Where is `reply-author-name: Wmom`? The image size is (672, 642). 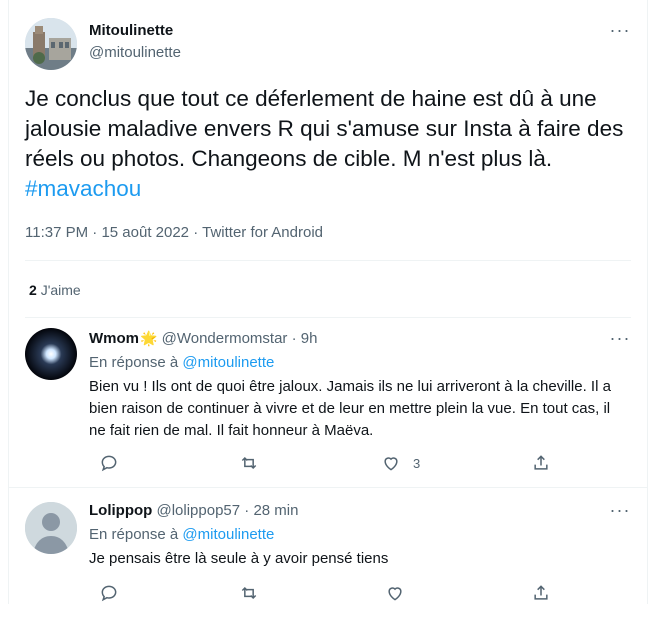
reply-author-name: Wmom is located at coordinates (114, 338).